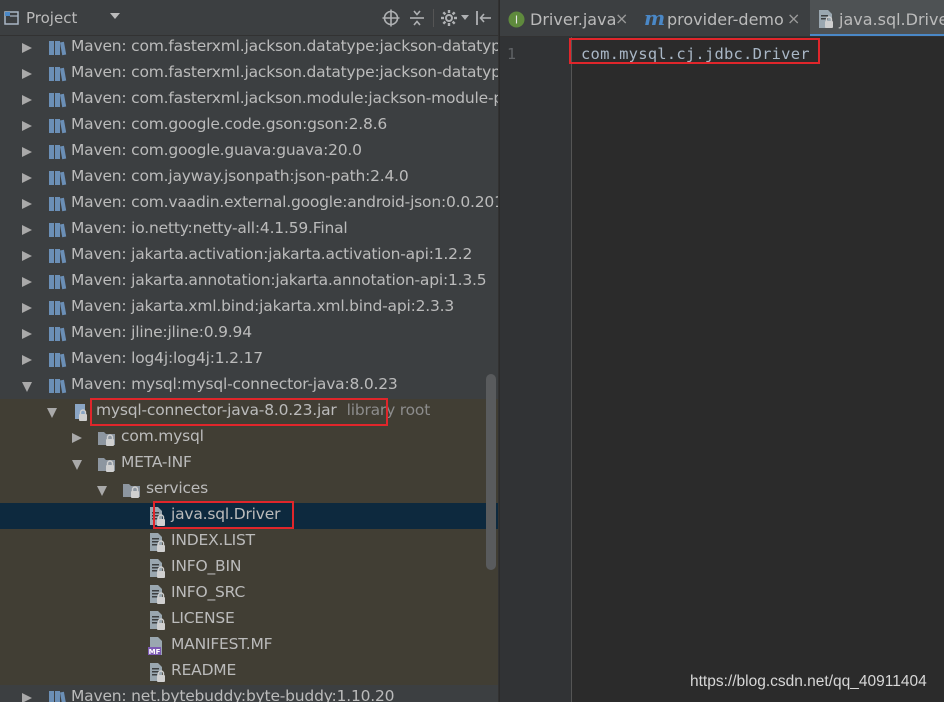  I want to click on tree-scrollbar, so click(491, 472).